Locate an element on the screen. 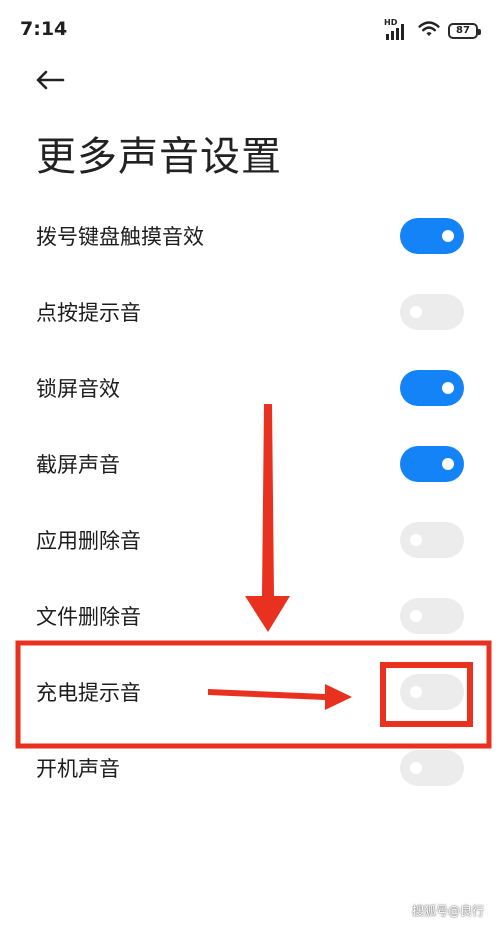 This screenshot has width=500, height=929. arrow-left-icon is located at coordinates (50, 82).